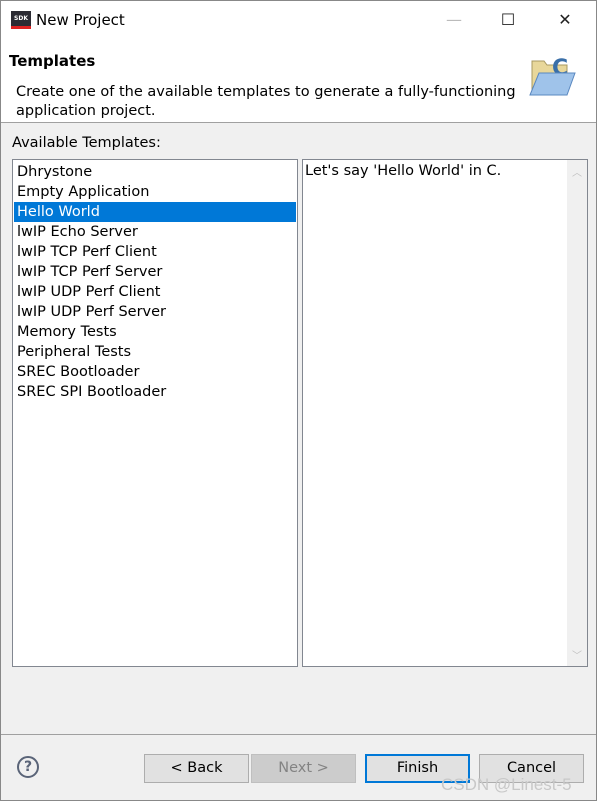 The image size is (597, 801). What do you see at coordinates (155, 252) in the screenshot?
I see `template-item: lwIP TCP Perf Client` at bounding box center [155, 252].